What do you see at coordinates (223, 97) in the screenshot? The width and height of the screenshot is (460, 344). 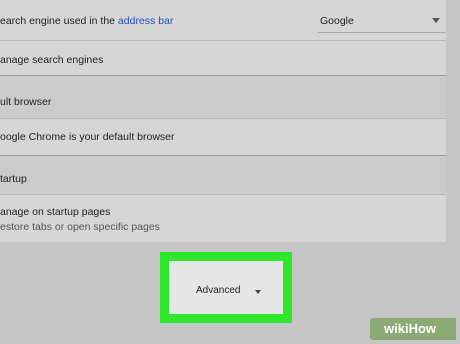 I see `default-browser-section: ult browser` at bounding box center [223, 97].